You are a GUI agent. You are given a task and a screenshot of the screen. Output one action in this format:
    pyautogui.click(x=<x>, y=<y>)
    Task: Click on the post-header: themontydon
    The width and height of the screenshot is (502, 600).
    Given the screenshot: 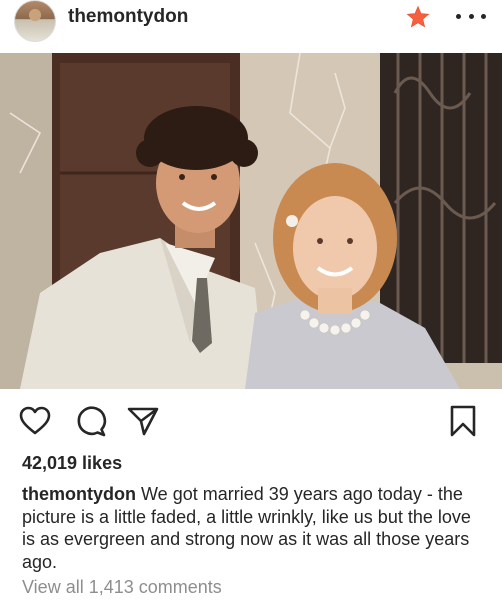 What is the action you would take?
    pyautogui.click(x=251, y=25)
    